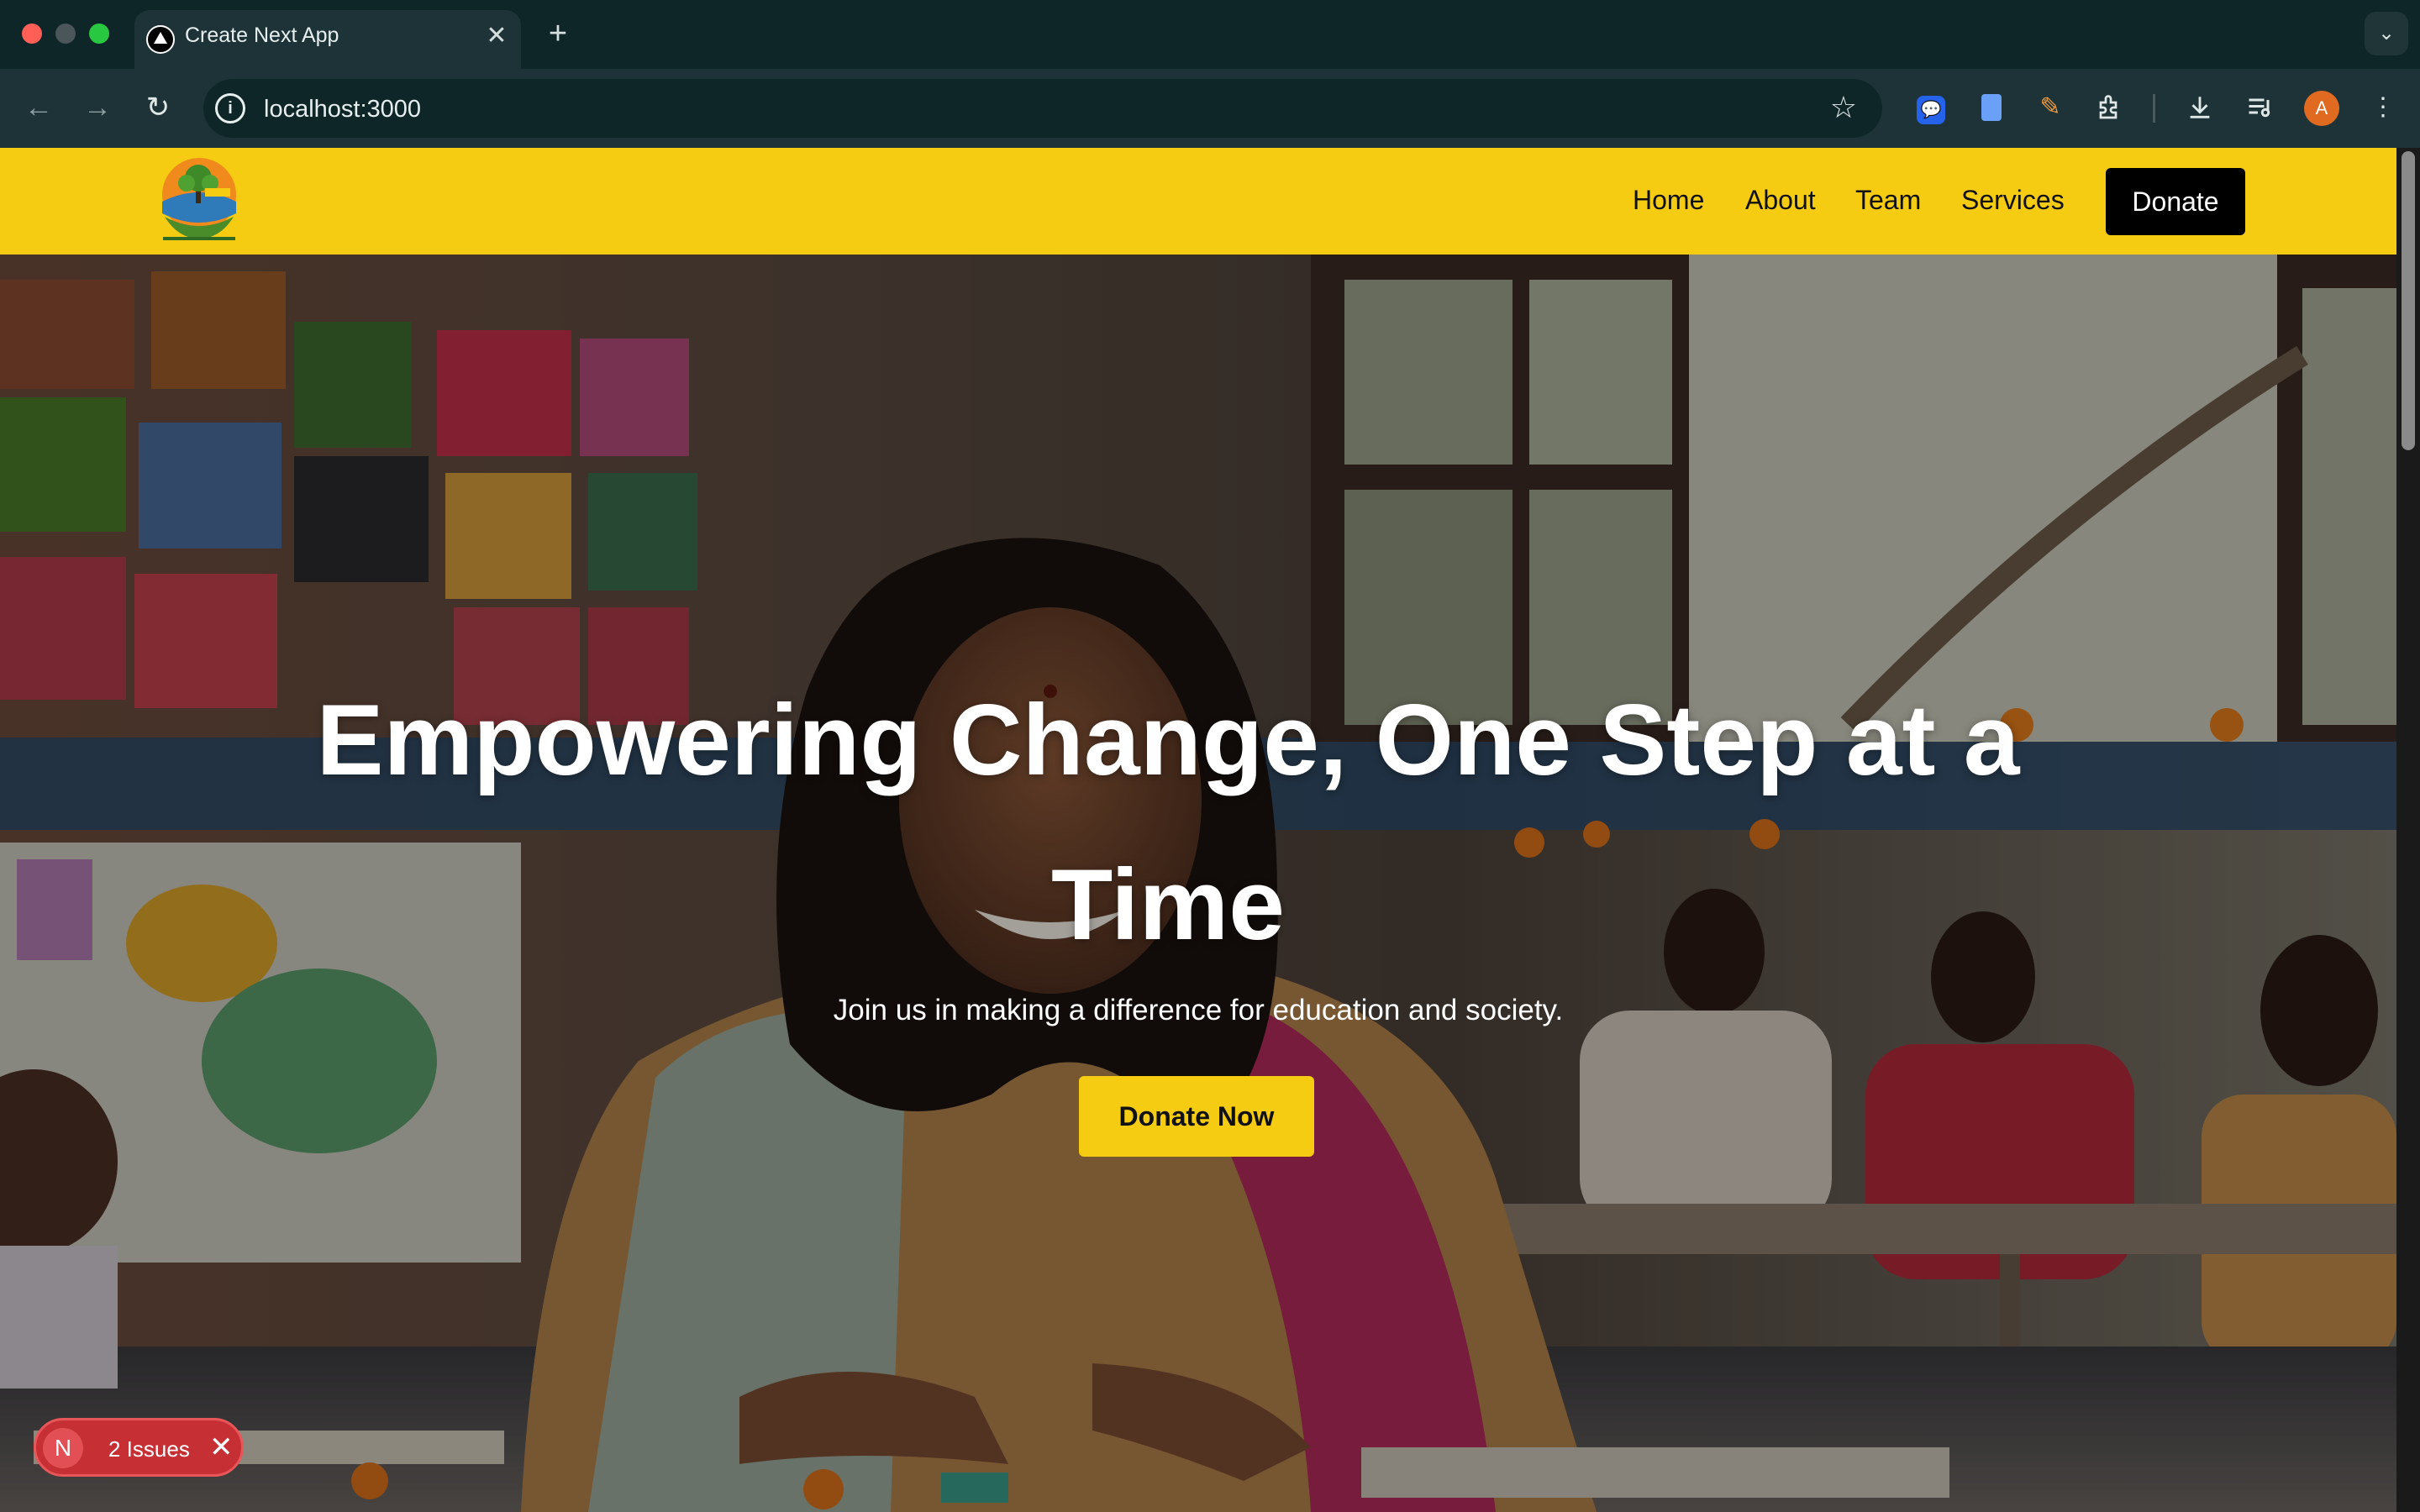  I want to click on nextjs-logo-icon: N, so click(63, 1448).